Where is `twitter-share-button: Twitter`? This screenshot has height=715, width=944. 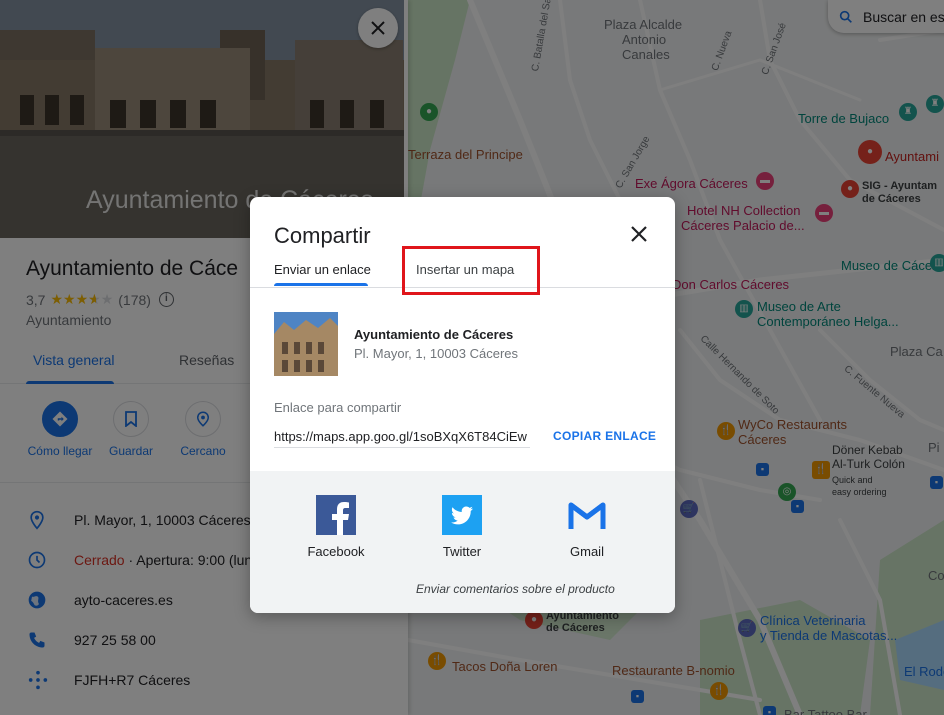
twitter-share-button: Twitter is located at coordinates (462, 527).